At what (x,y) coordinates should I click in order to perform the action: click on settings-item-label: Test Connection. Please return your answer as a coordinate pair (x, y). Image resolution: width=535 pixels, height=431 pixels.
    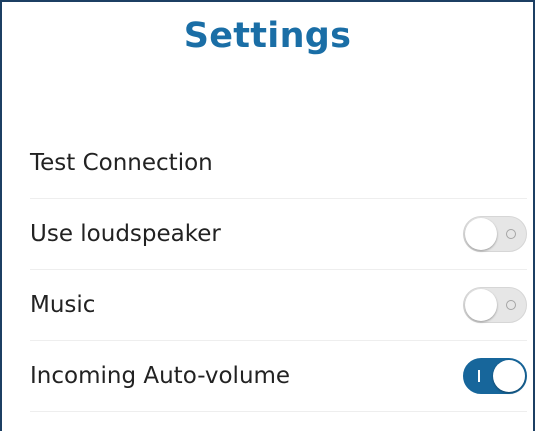
    Looking at the image, I should click on (121, 163).